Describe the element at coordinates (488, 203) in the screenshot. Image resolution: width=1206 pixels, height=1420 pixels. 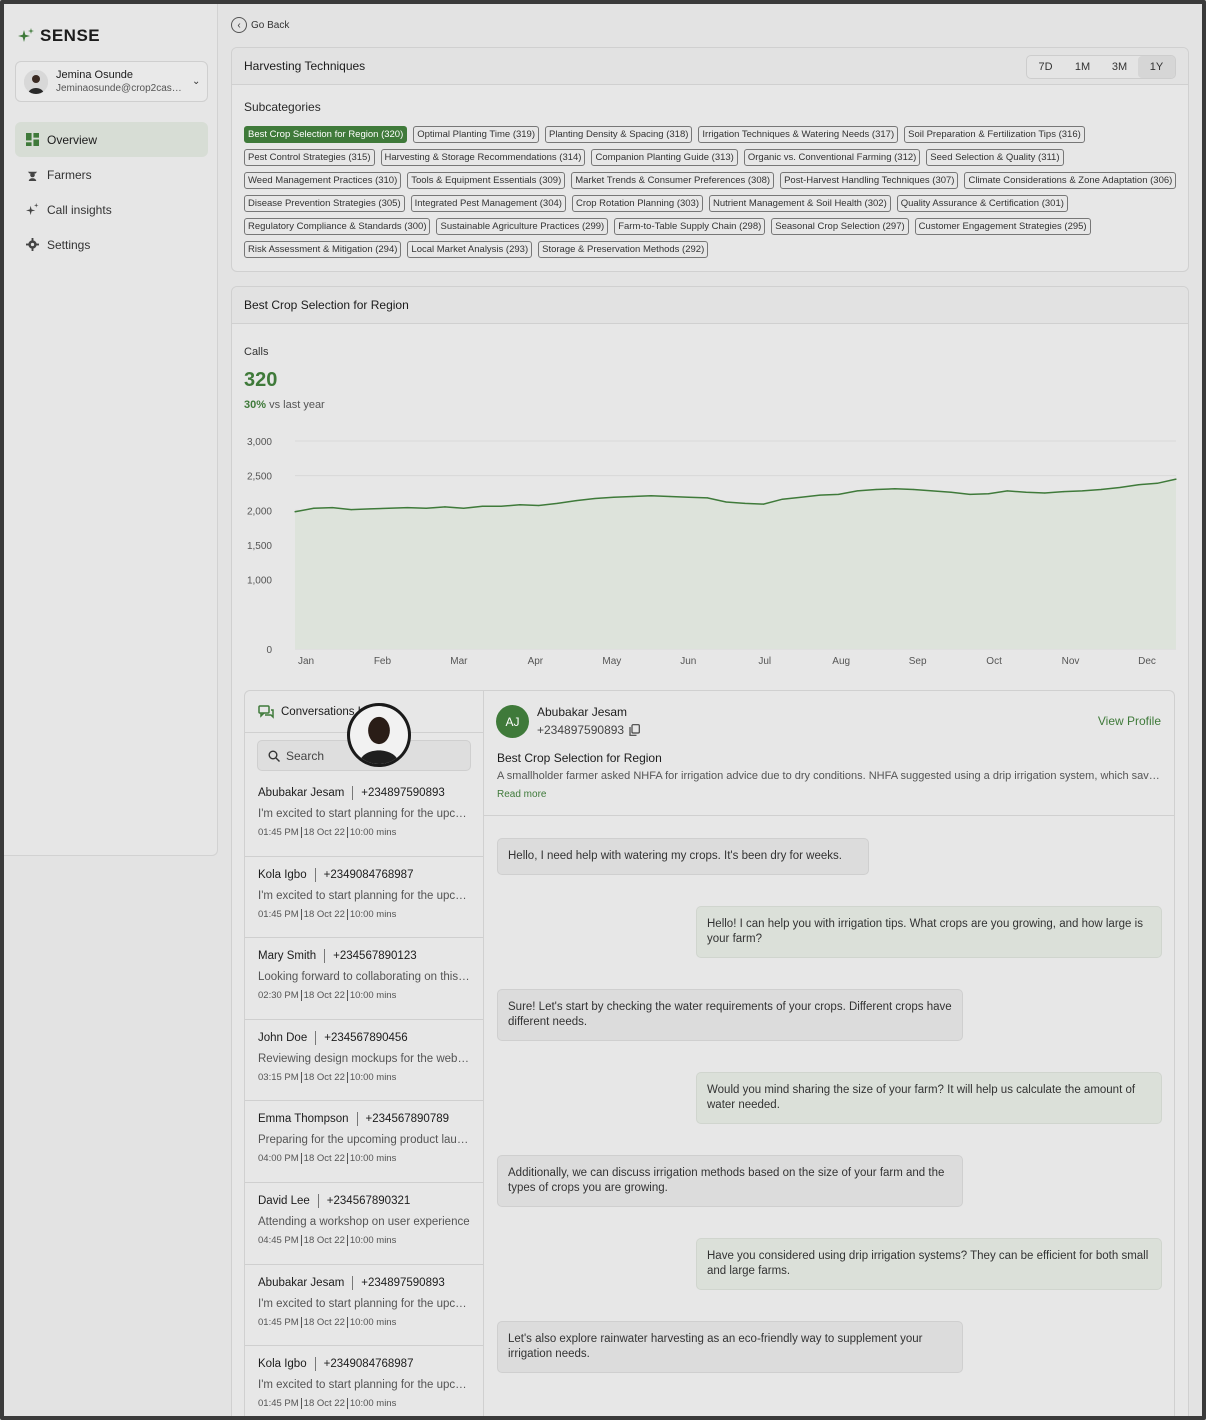
I see `subcategory-chip: Integrated Pest Management (304)` at that location.